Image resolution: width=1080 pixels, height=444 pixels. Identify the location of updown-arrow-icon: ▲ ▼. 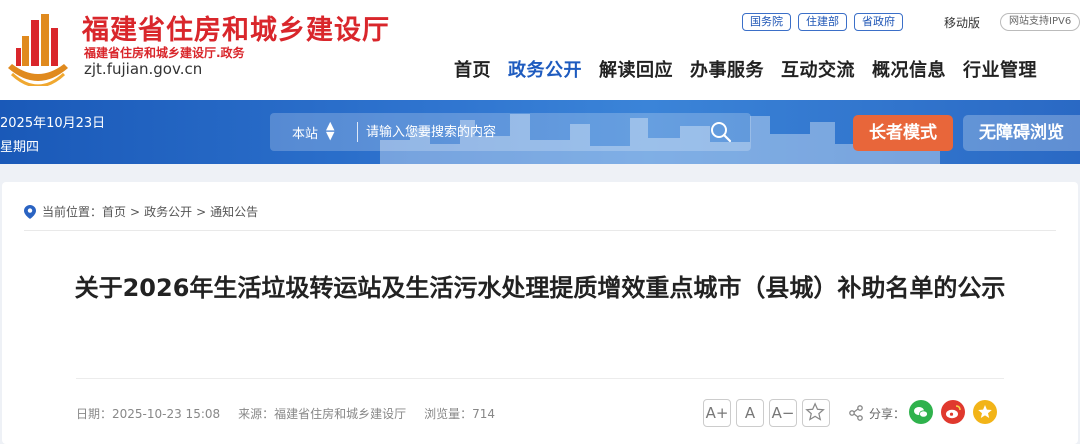
(330, 130).